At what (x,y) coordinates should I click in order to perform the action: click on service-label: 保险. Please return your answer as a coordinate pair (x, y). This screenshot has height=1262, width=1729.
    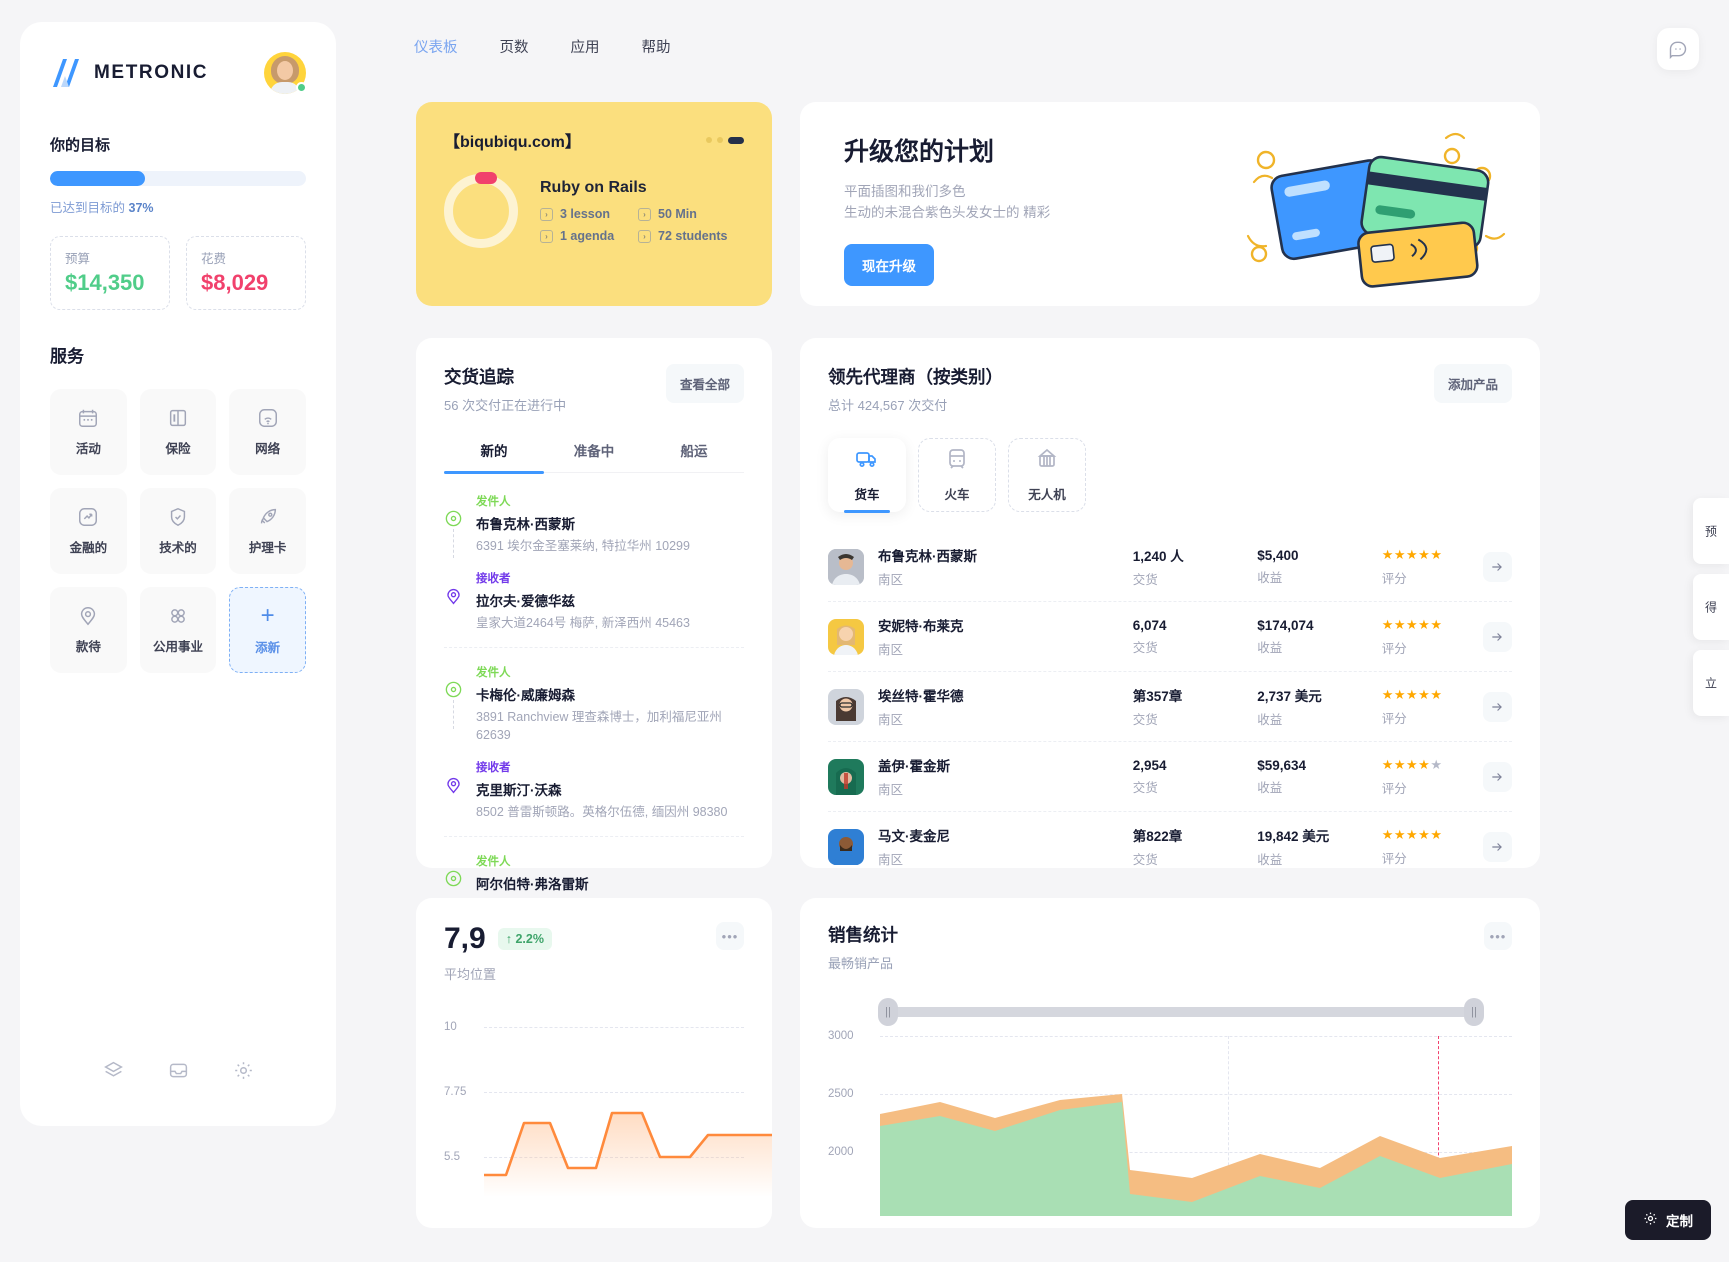
    Looking at the image, I should click on (178, 449).